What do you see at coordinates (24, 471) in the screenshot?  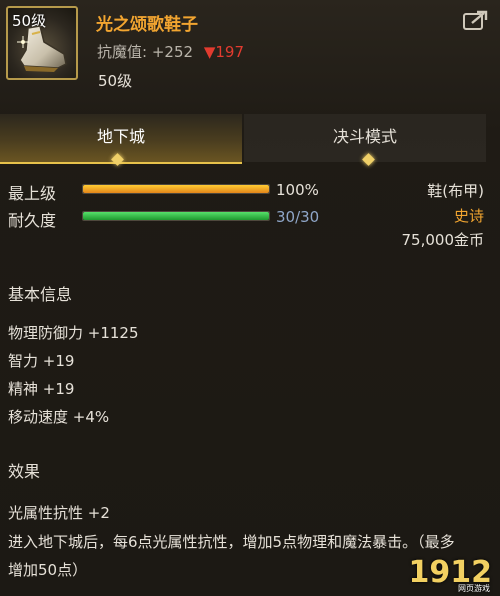 I see `effect-title: 效果` at bounding box center [24, 471].